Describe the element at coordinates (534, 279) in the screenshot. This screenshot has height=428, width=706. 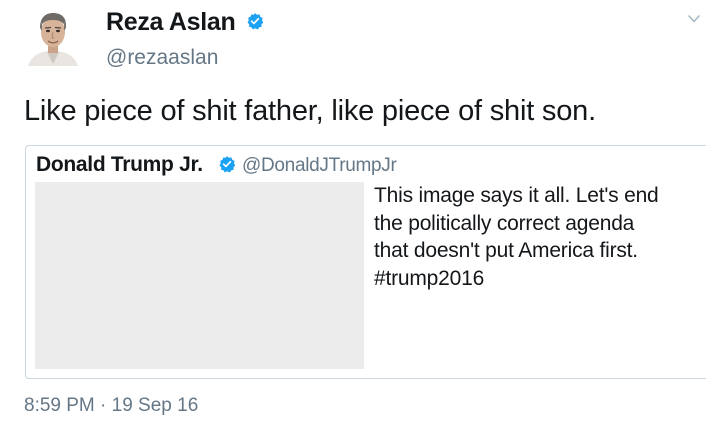
I see `hashtag-link: #trump2016` at that location.